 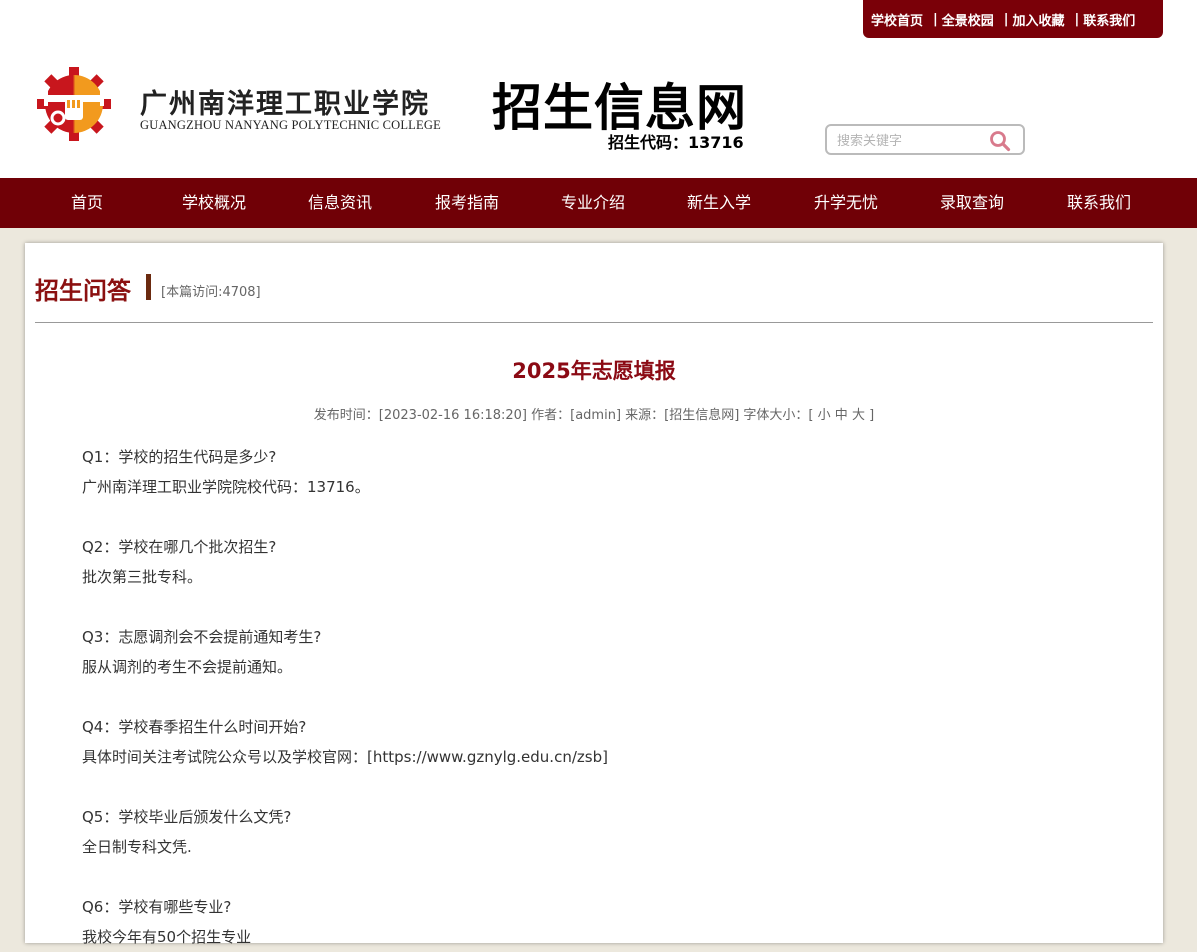 I want to click on search-box, so click(x=925, y=139).